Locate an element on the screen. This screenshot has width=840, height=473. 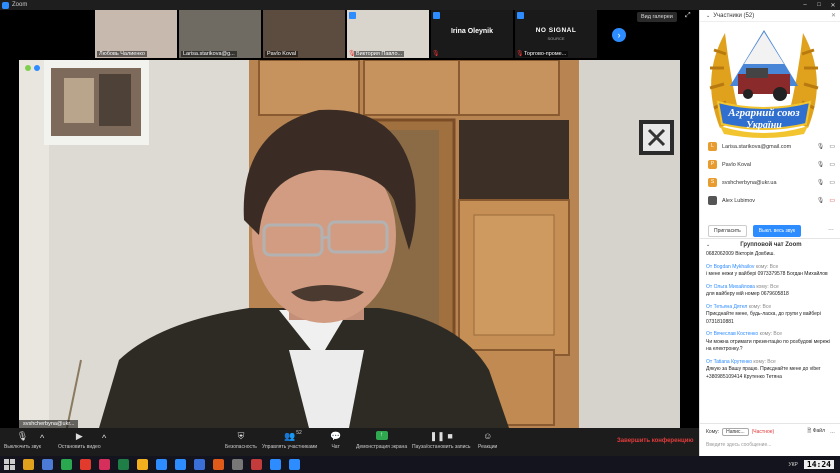
mute-options-caret: ^ is located at coordinates (42, 438).